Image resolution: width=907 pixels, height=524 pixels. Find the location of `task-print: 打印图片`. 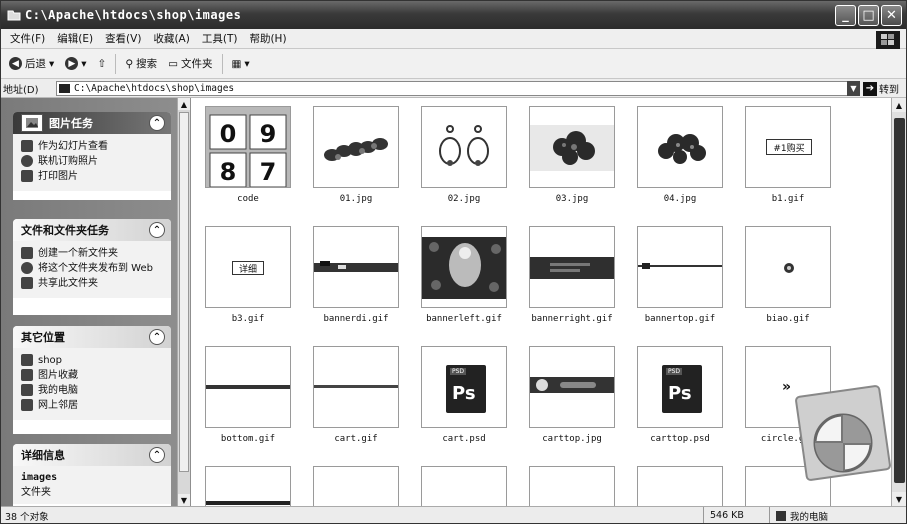

task-print: 打印图片 is located at coordinates (92, 176).